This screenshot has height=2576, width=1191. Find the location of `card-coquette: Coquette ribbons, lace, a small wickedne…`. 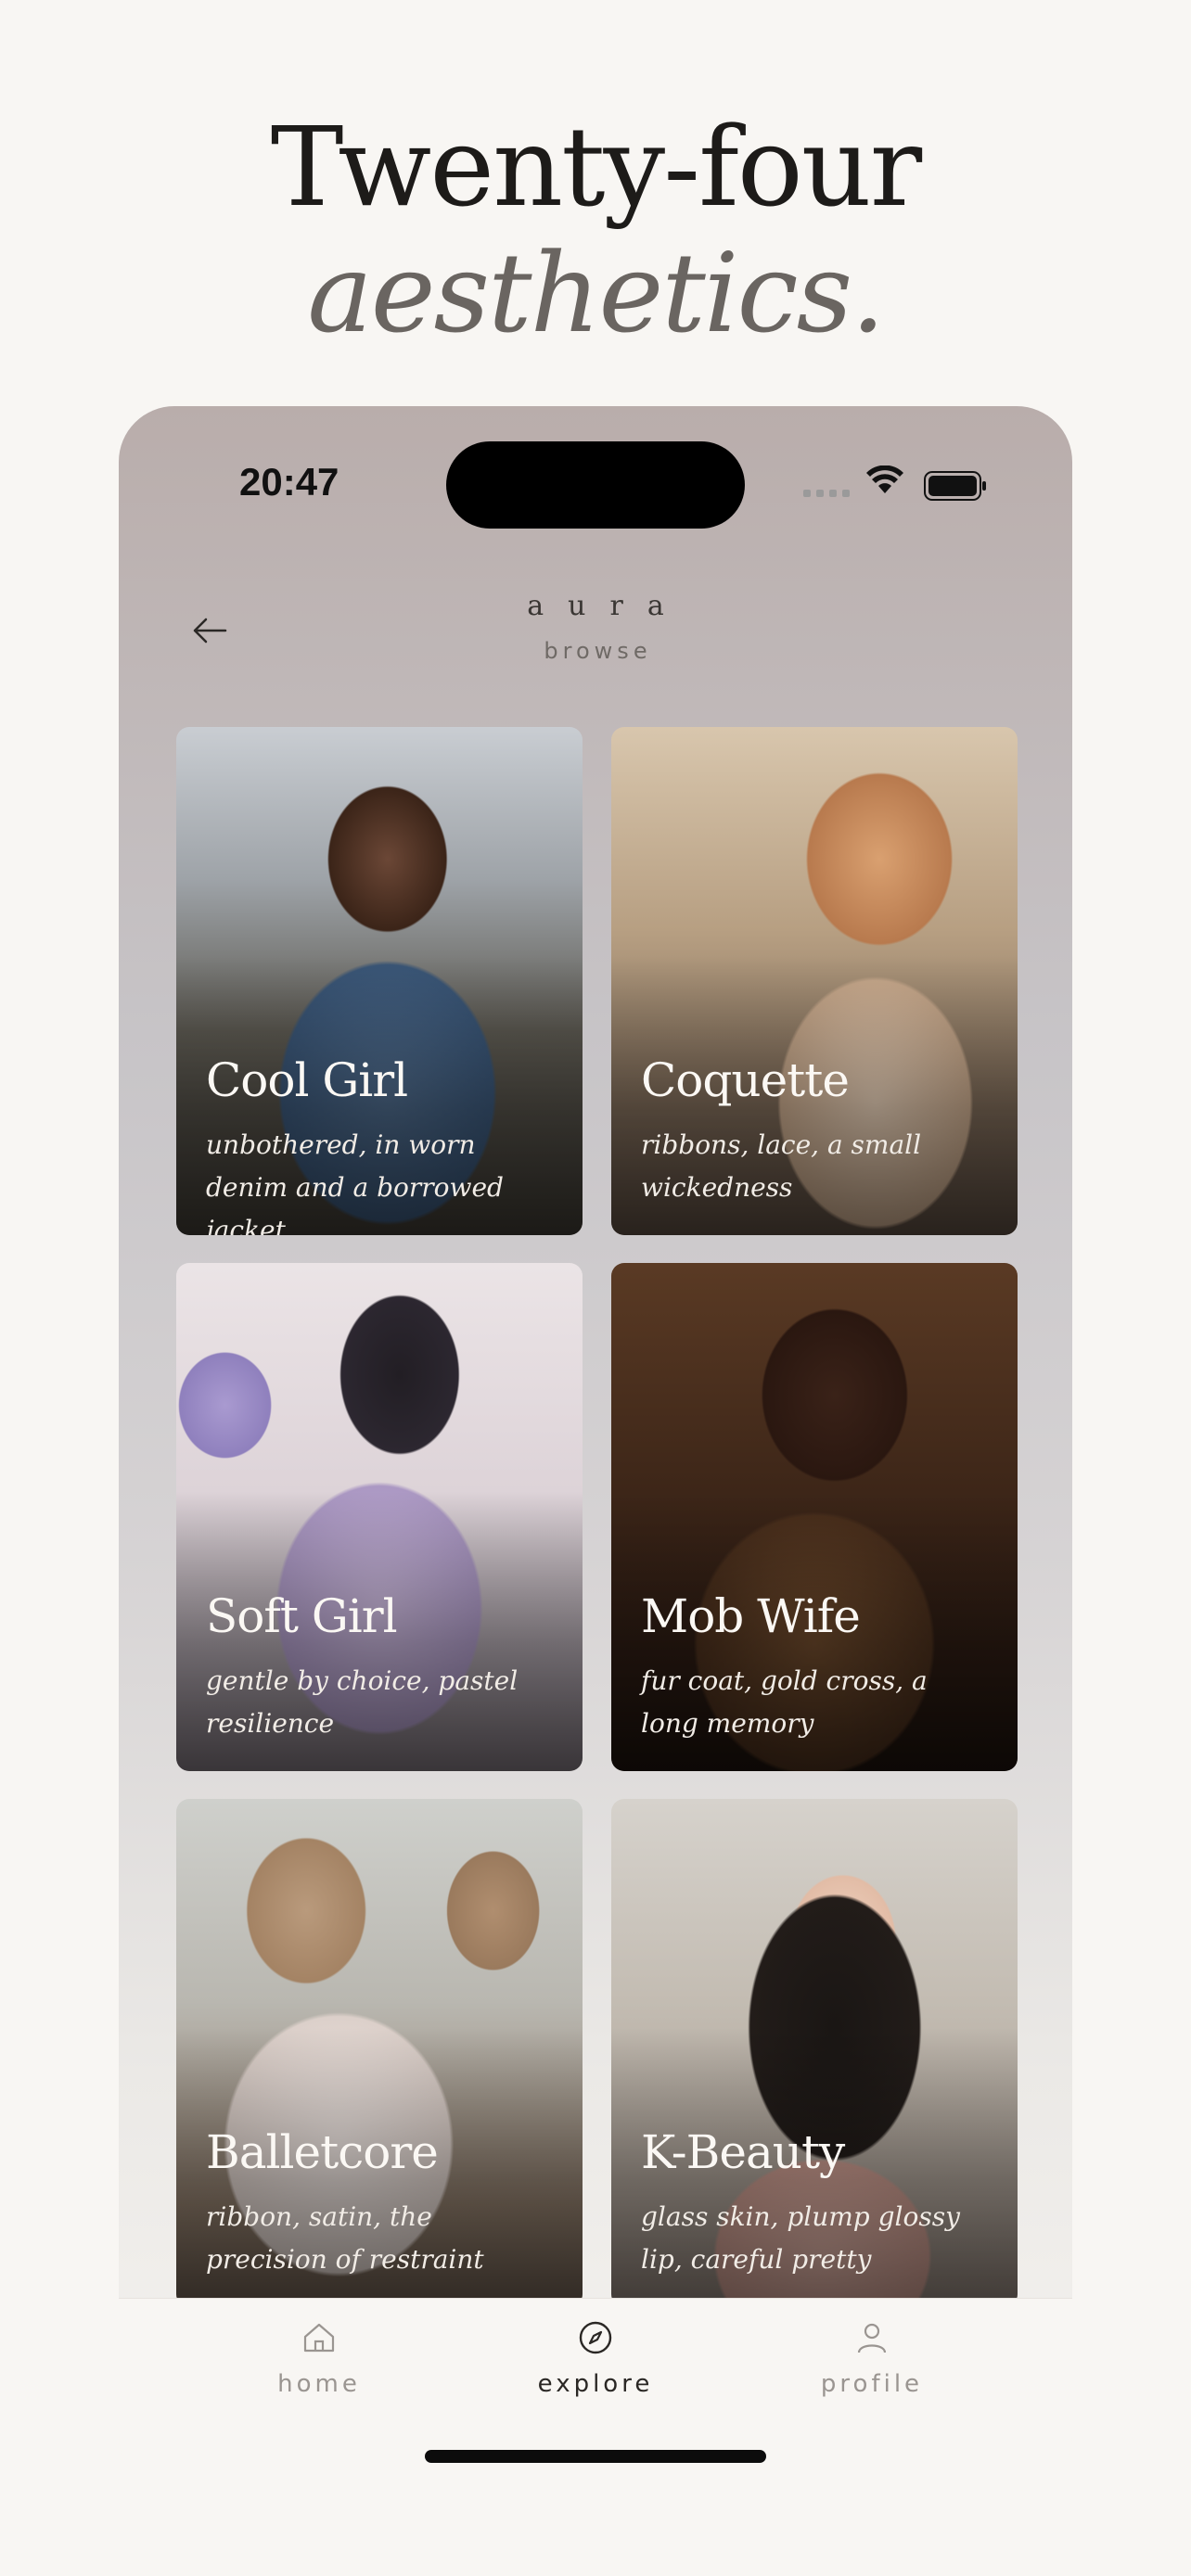

card-coquette: Coquette ribbons, lace, a small wickedne… is located at coordinates (814, 981).